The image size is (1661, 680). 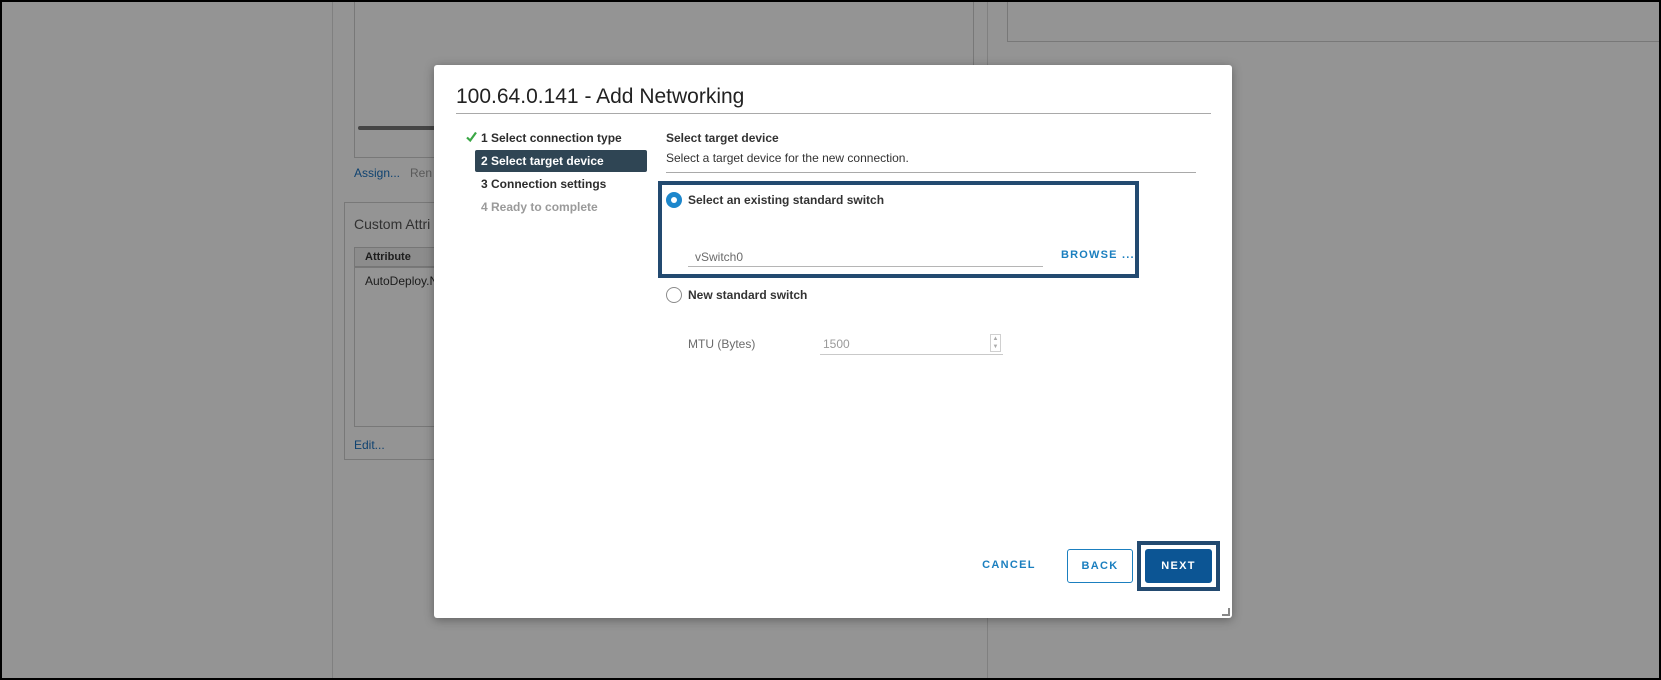 I want to click on existing-switch-field, so click(x=865, y=257).